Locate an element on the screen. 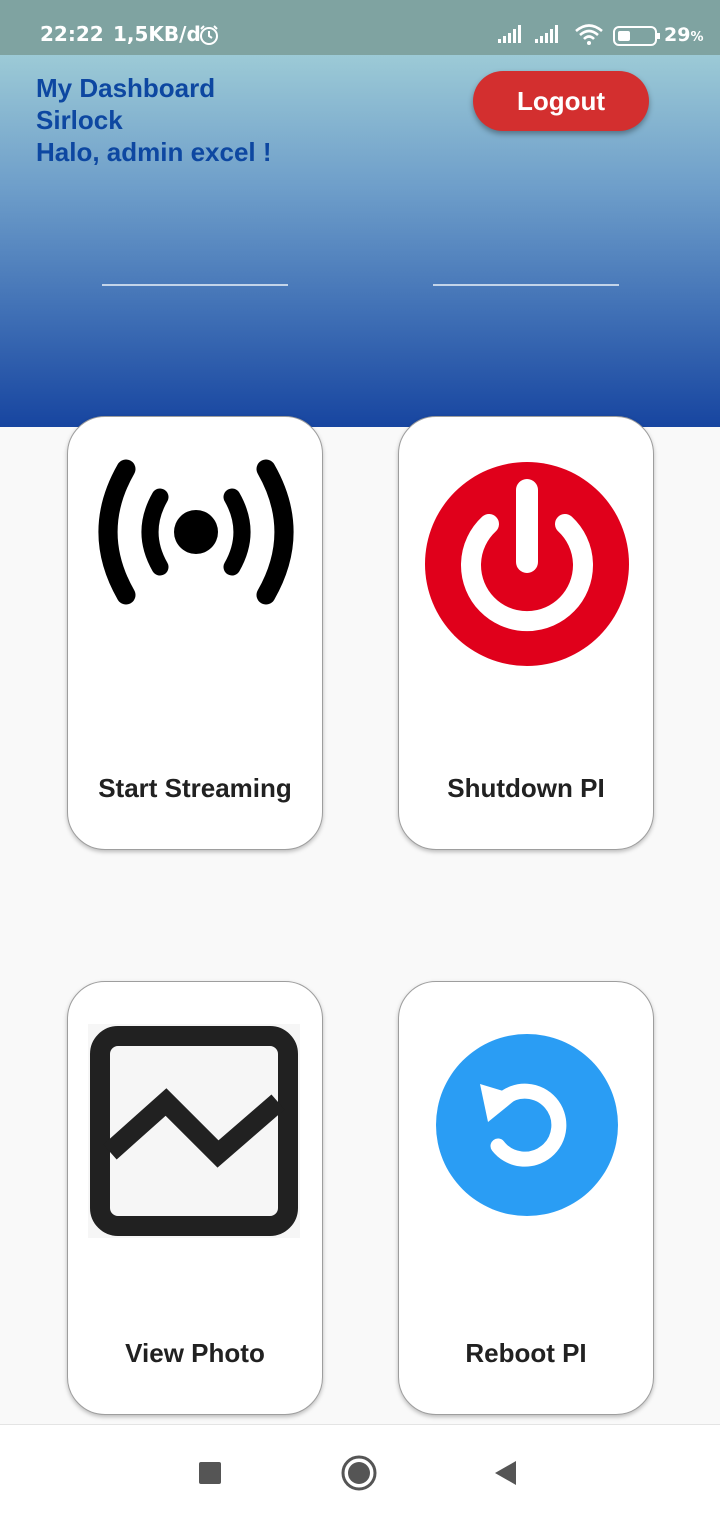  home-icon is located at coordinates (359, 1475).